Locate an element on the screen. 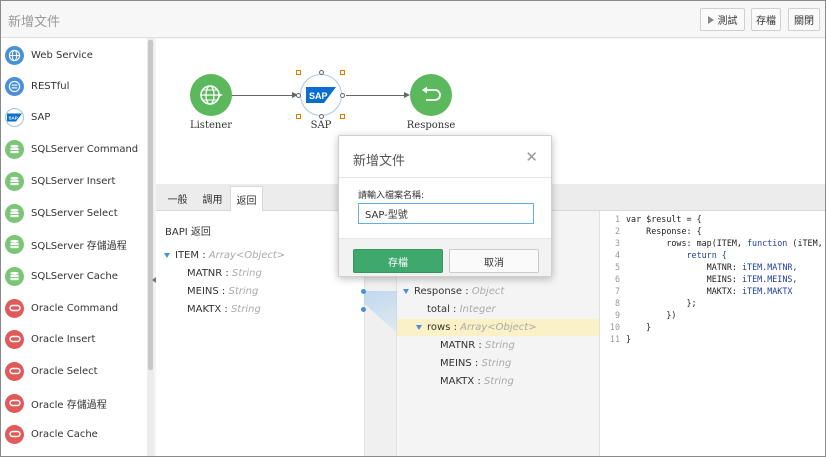 The width and height of the screenshot is (826, 457). button-label: 取消 is located at coordinates (494, 263).